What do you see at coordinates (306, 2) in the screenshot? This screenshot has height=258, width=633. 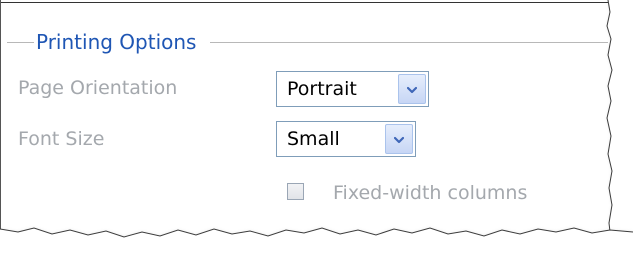 I see `panel-top-border` at bounding box center [306, 2].